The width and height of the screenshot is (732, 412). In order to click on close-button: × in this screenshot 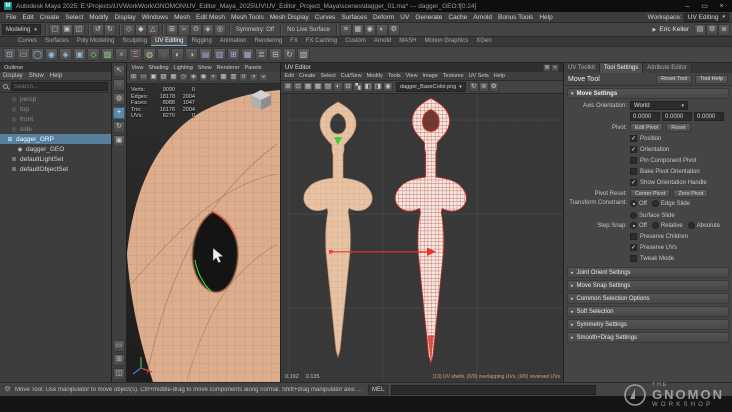, I will do `click(721, 6)`.